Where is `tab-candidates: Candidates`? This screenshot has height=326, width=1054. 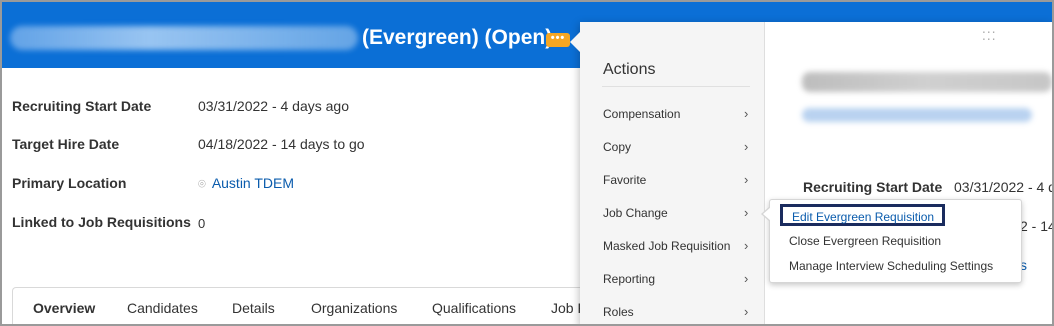 tab-candidates: Candidates is located at coordinates (162, 308).